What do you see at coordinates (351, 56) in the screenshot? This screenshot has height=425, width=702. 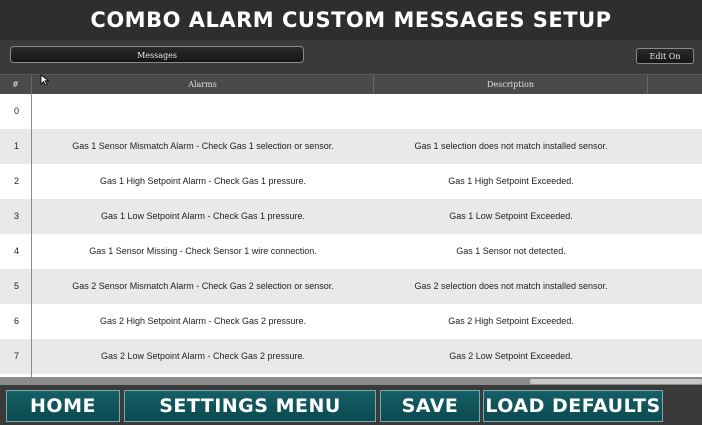 I see `toolbar: Messages Edit On` at bounding box center [351, 56].